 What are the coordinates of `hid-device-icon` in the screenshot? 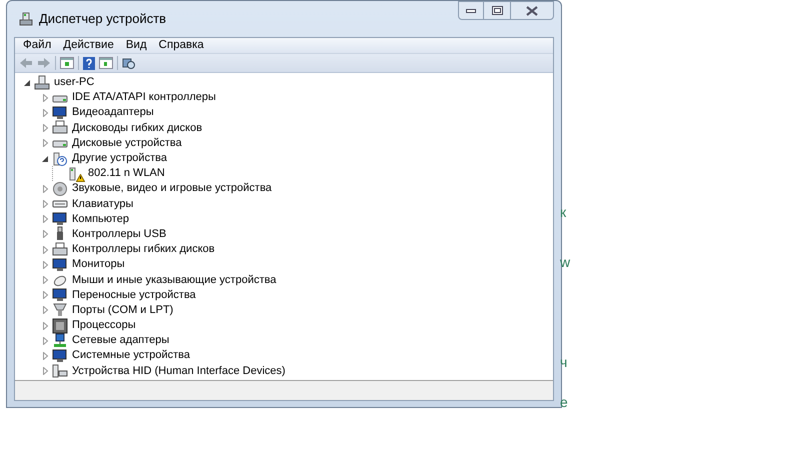 It's located at (60, 371).